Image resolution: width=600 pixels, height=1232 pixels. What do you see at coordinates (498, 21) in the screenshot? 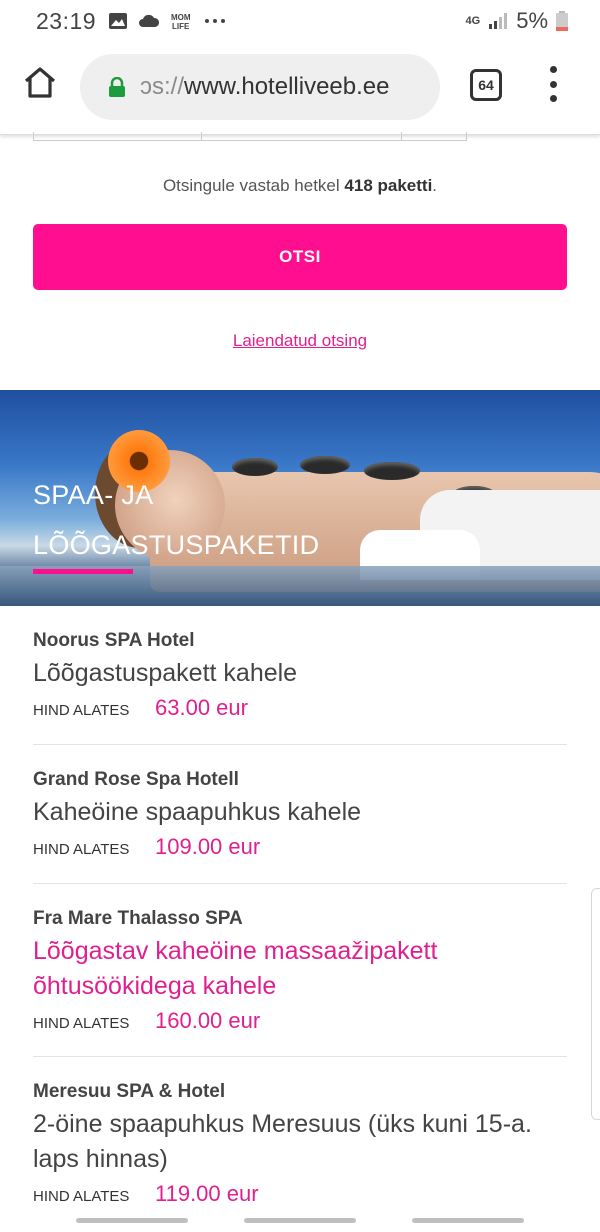
I see `signal-icon` at bounding box center [498, 21].